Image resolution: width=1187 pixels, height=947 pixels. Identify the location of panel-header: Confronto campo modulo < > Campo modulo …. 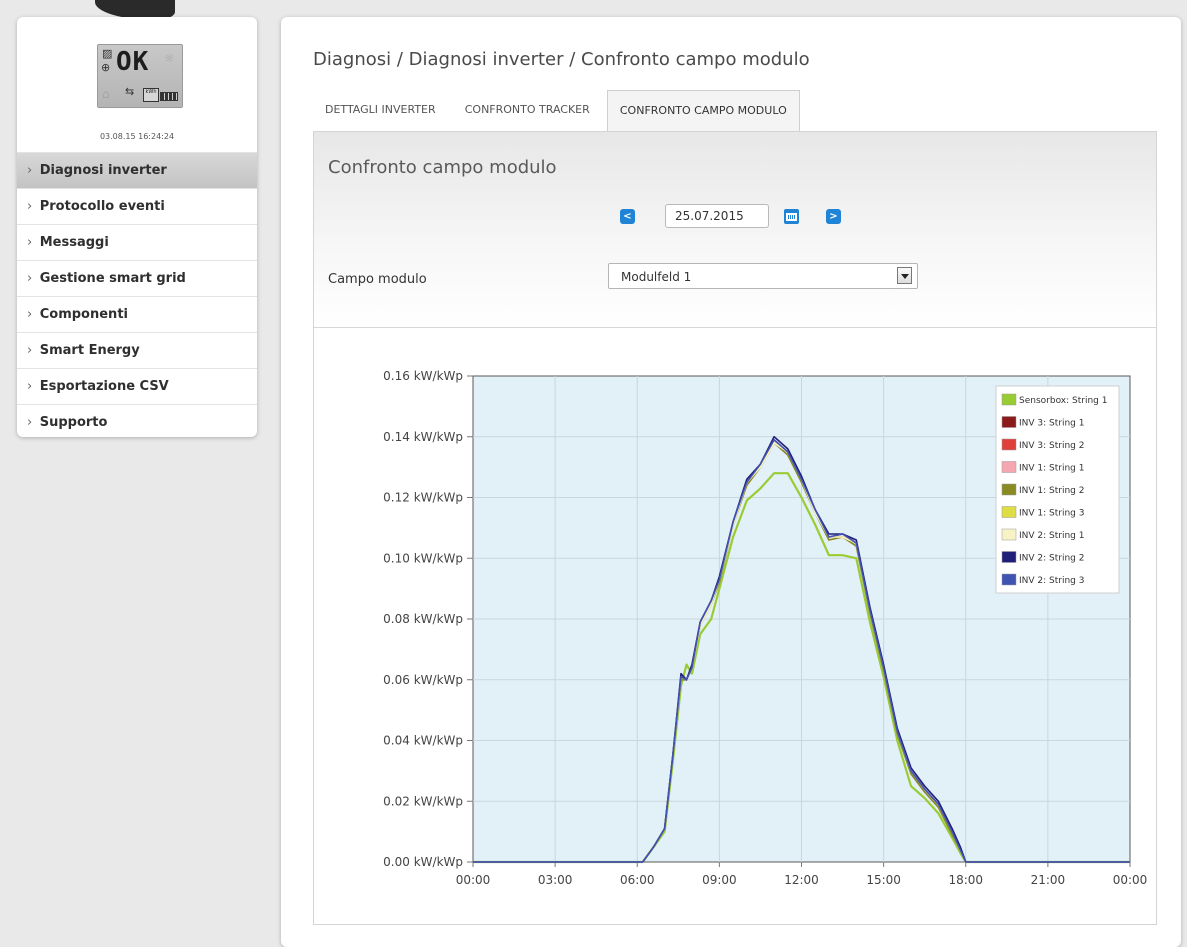
(735, 230).